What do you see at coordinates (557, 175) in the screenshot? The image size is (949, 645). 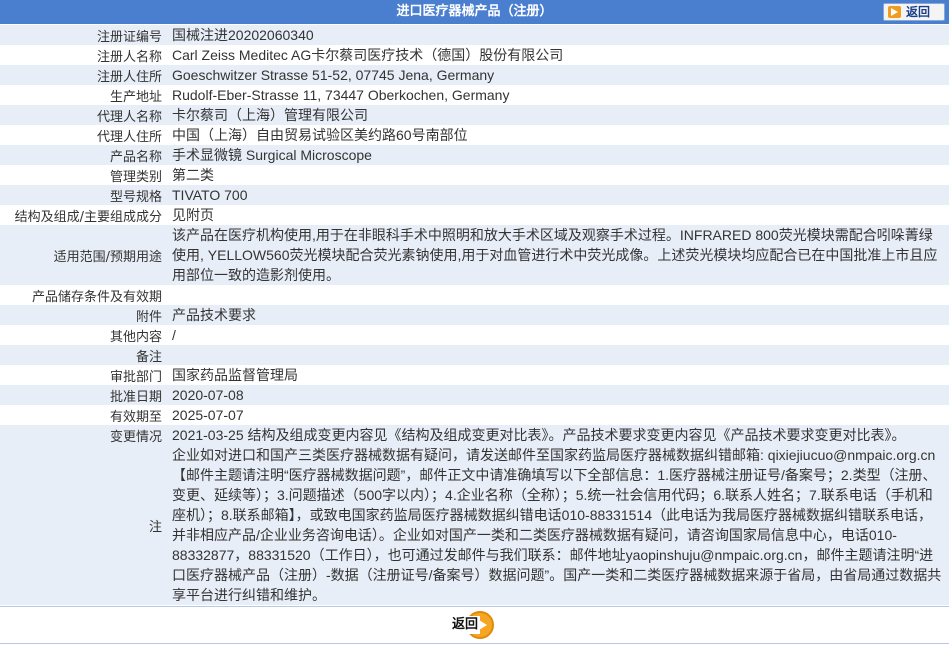 I see `field-value: 第二类` at bounding box center [557, 175].